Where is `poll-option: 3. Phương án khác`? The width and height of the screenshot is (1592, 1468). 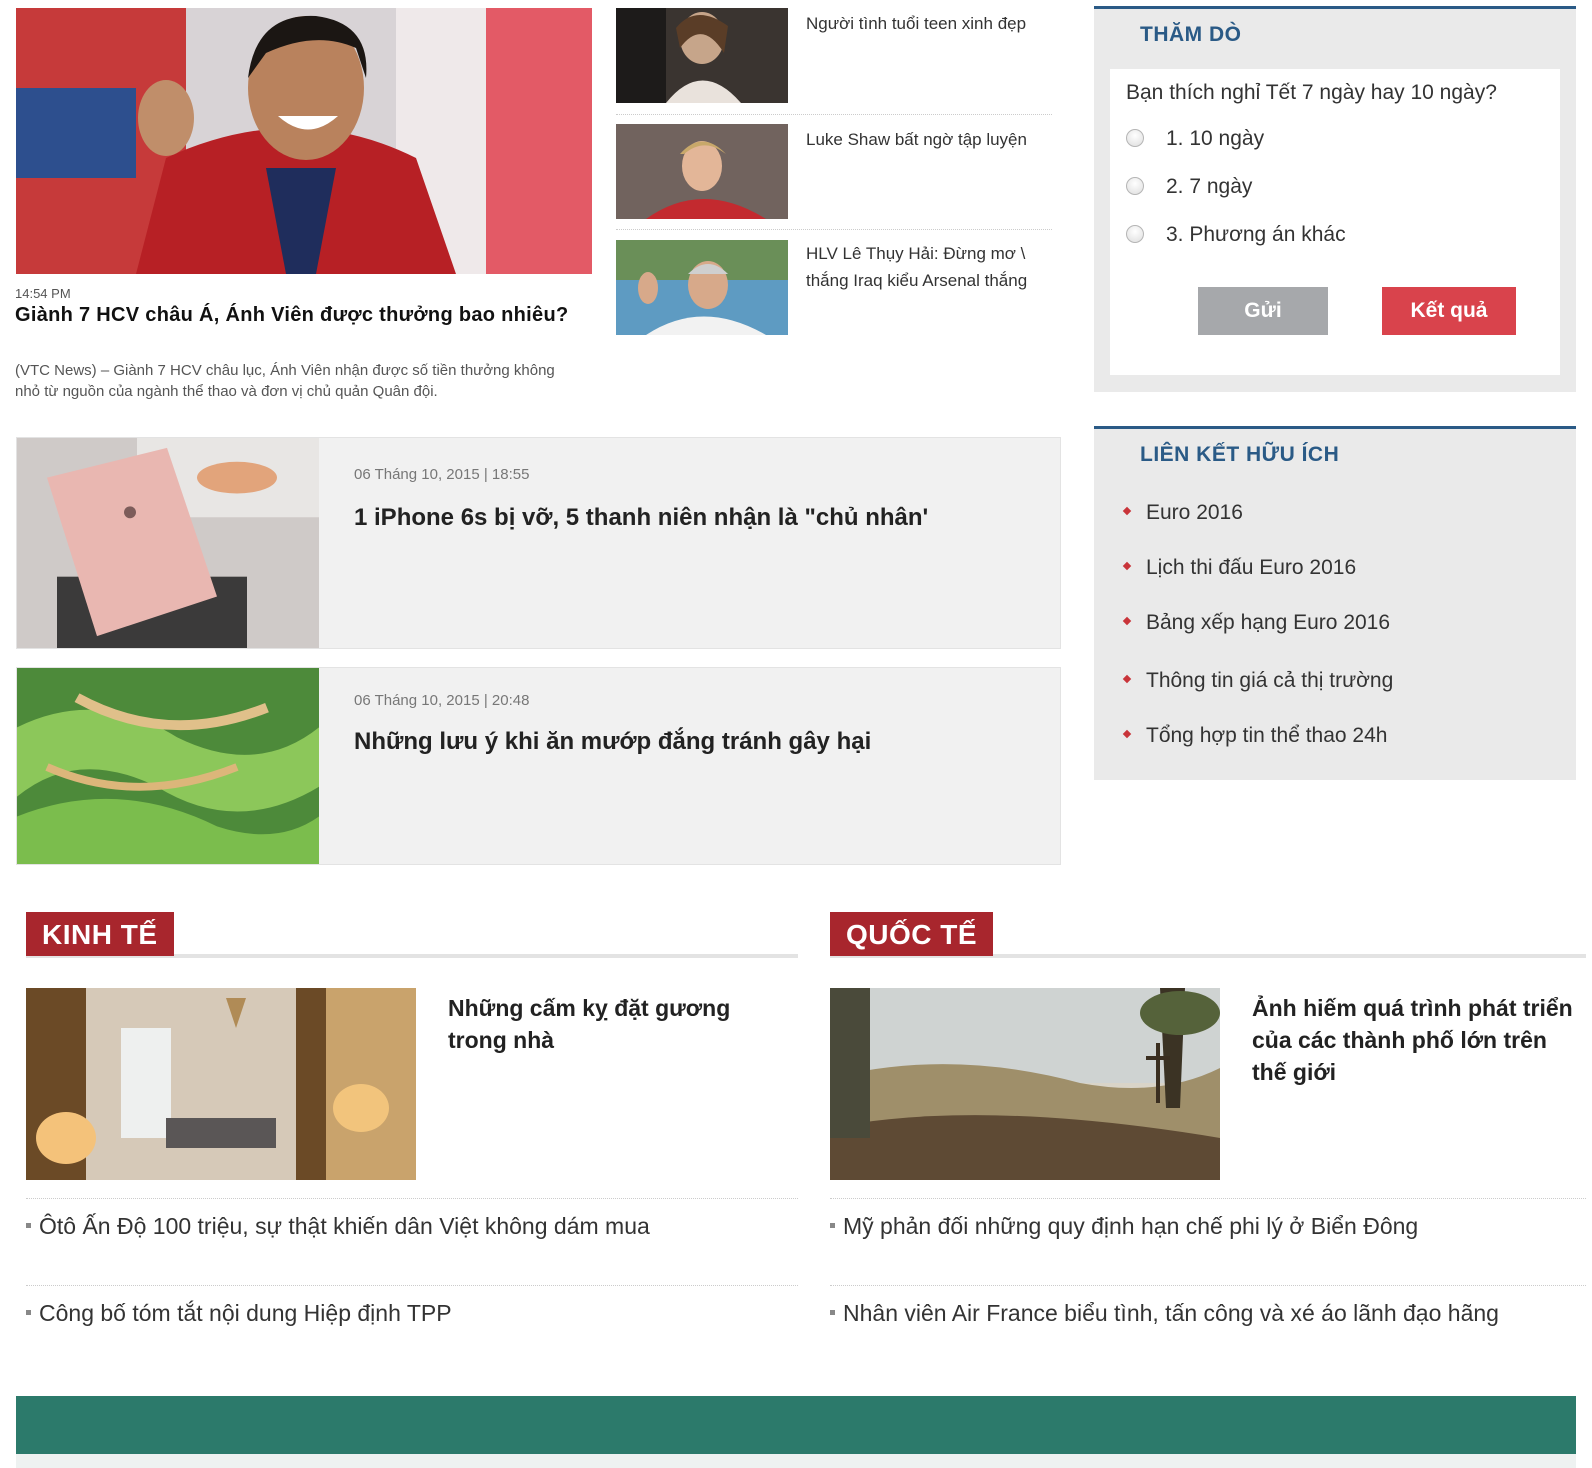
poll-option: 3. Phương án khác is located at coordinates (1236, 235).